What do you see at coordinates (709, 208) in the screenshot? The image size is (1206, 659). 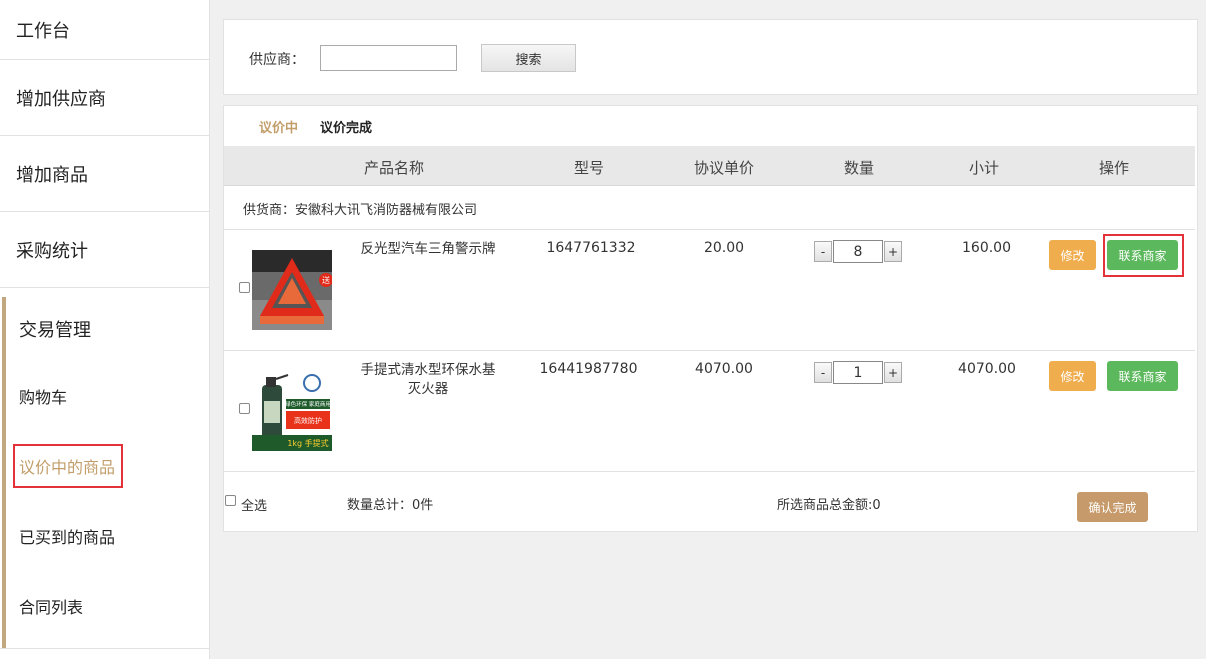 I see `supplier-row: 供货商：安徽科大讯飞消防器械有限公司` at bounding box center [709, 208].